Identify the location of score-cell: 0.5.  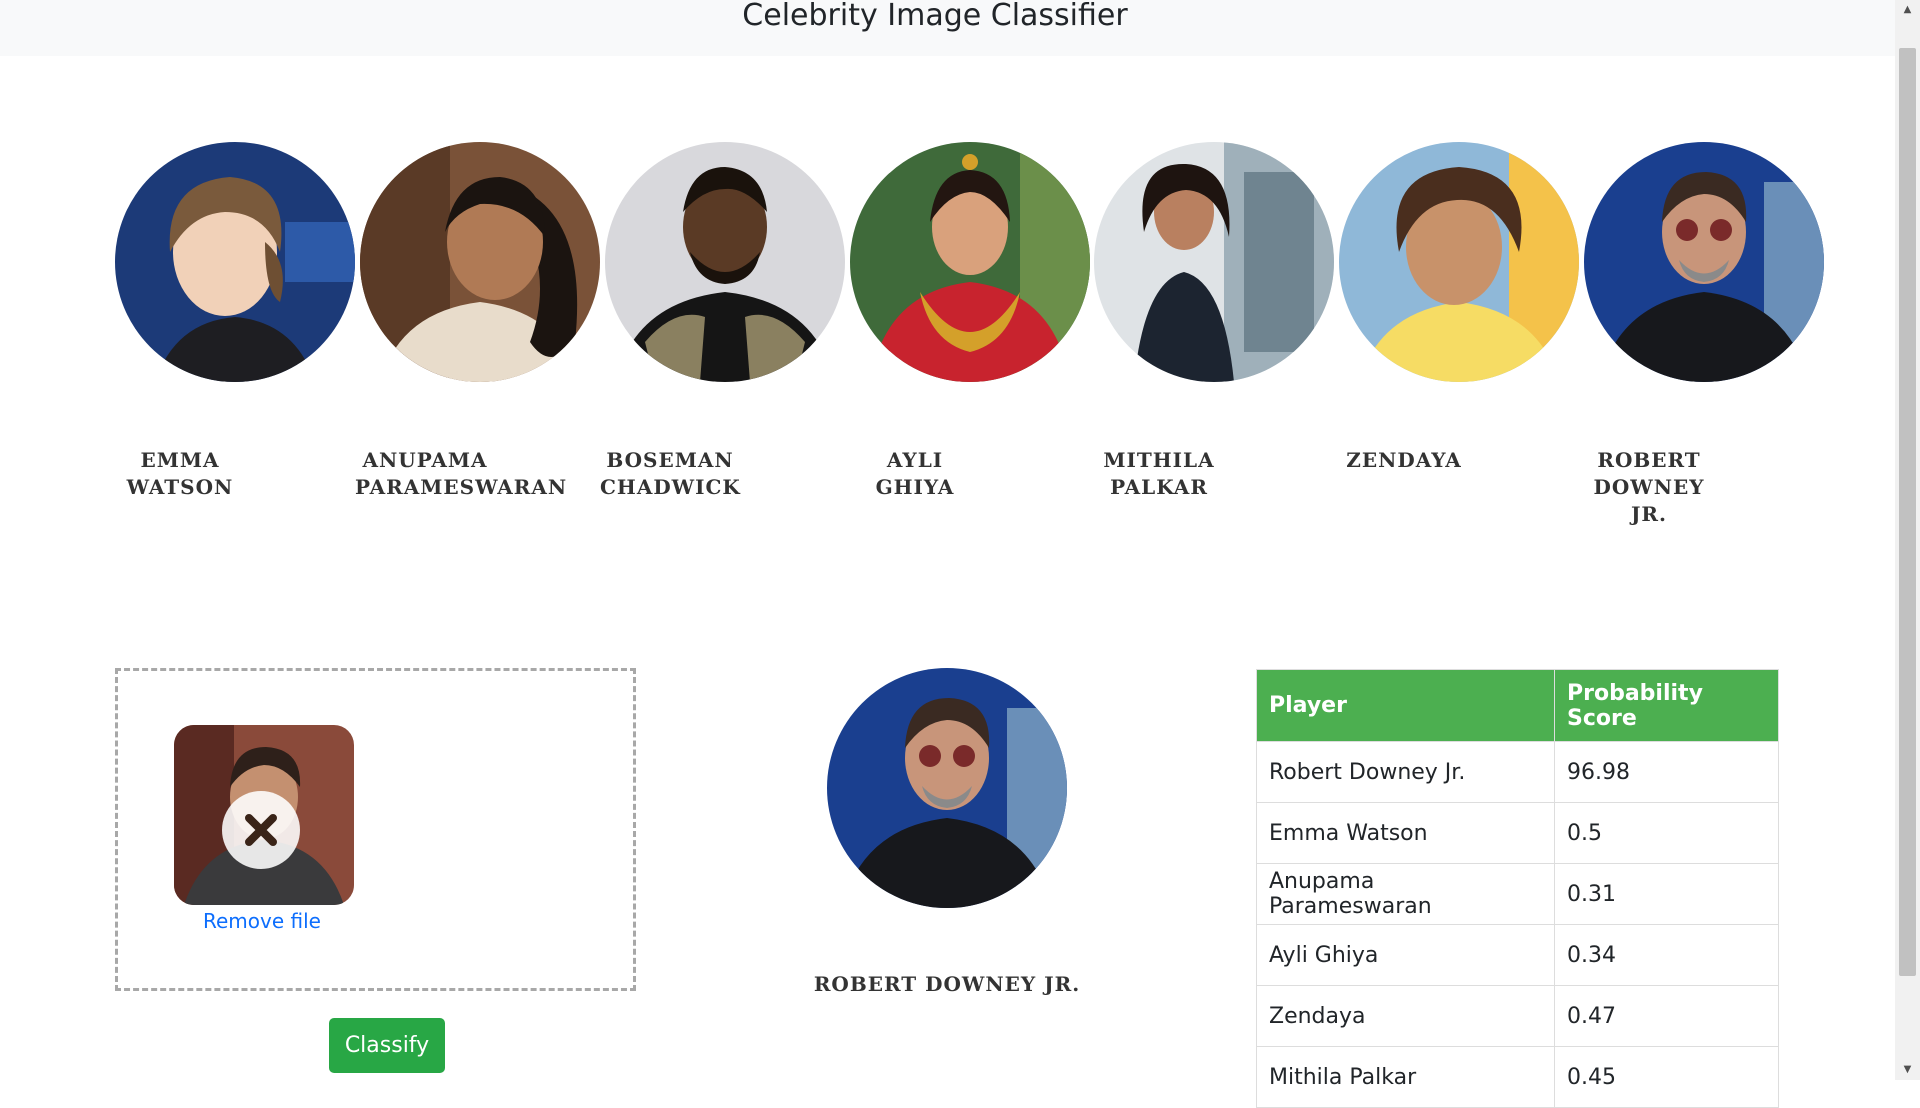
(1666, 833).